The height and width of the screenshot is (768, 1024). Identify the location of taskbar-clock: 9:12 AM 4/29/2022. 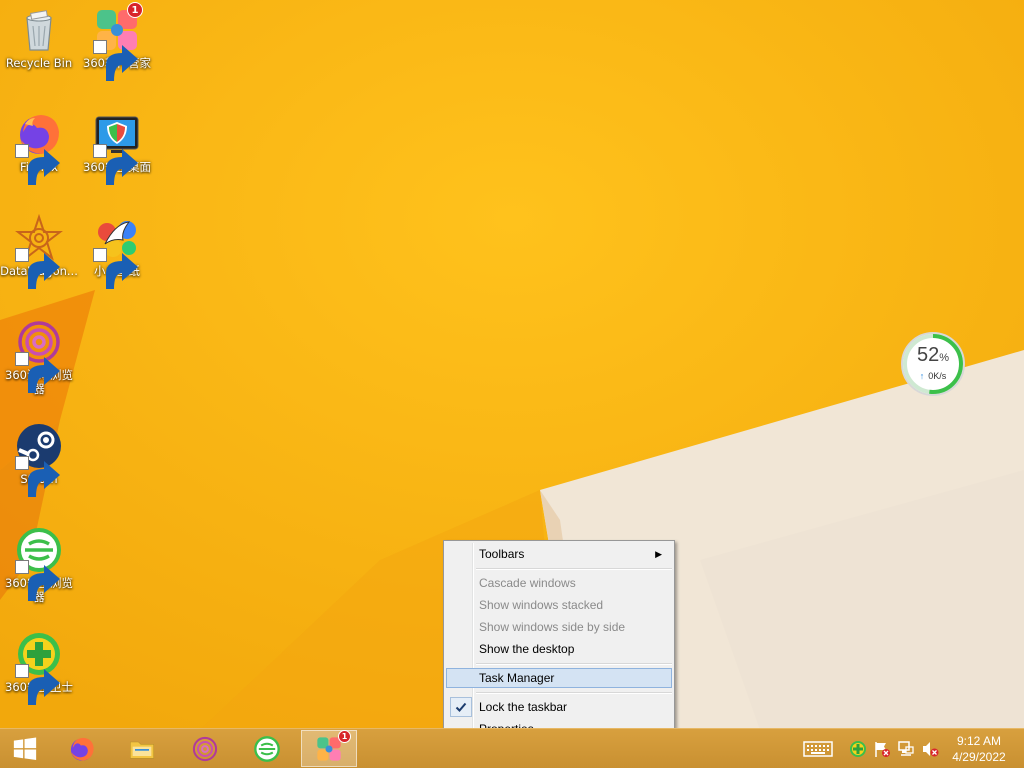
(979, 749).